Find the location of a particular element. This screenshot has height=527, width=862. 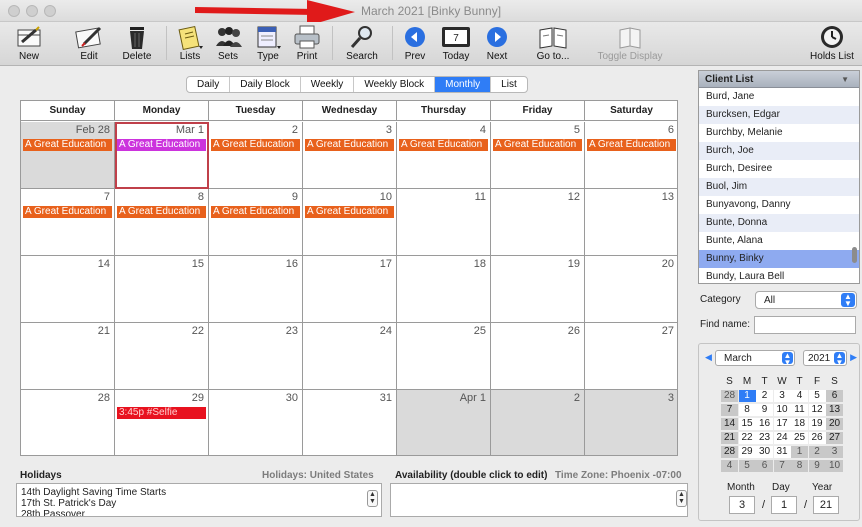

day-cell: 20 is located at coordinates (631, 289).